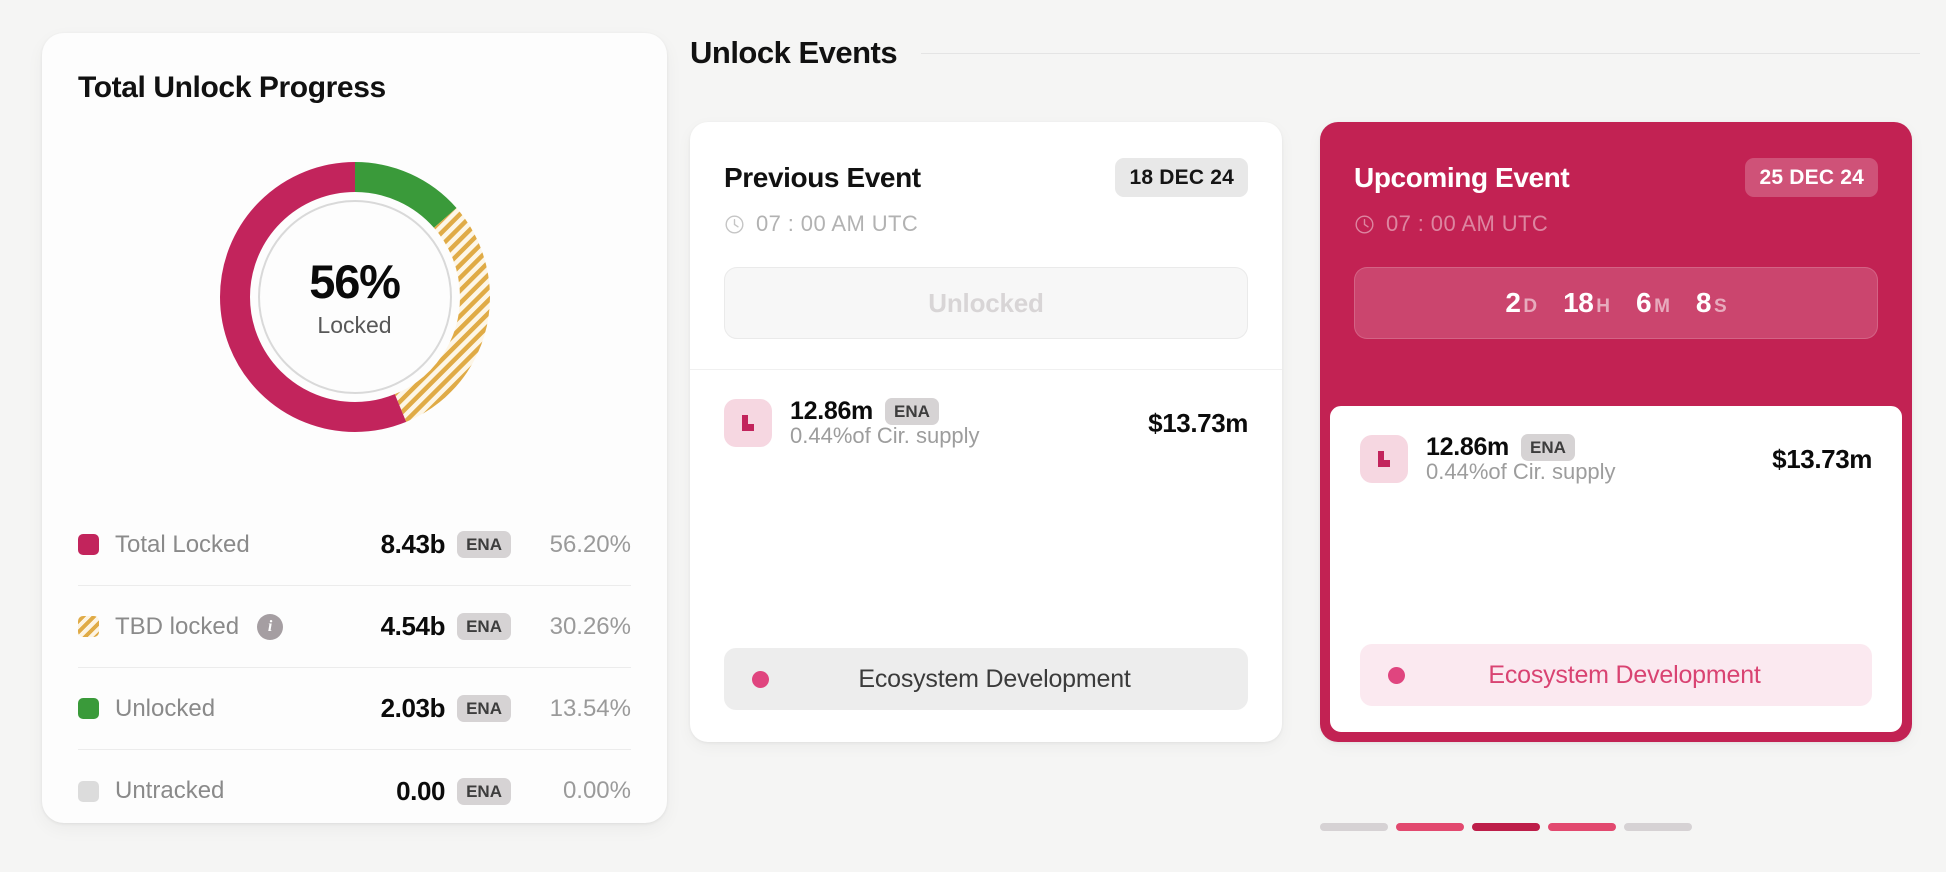  I want to click on countdown-minutes-unit: M, so click(1662, 306).